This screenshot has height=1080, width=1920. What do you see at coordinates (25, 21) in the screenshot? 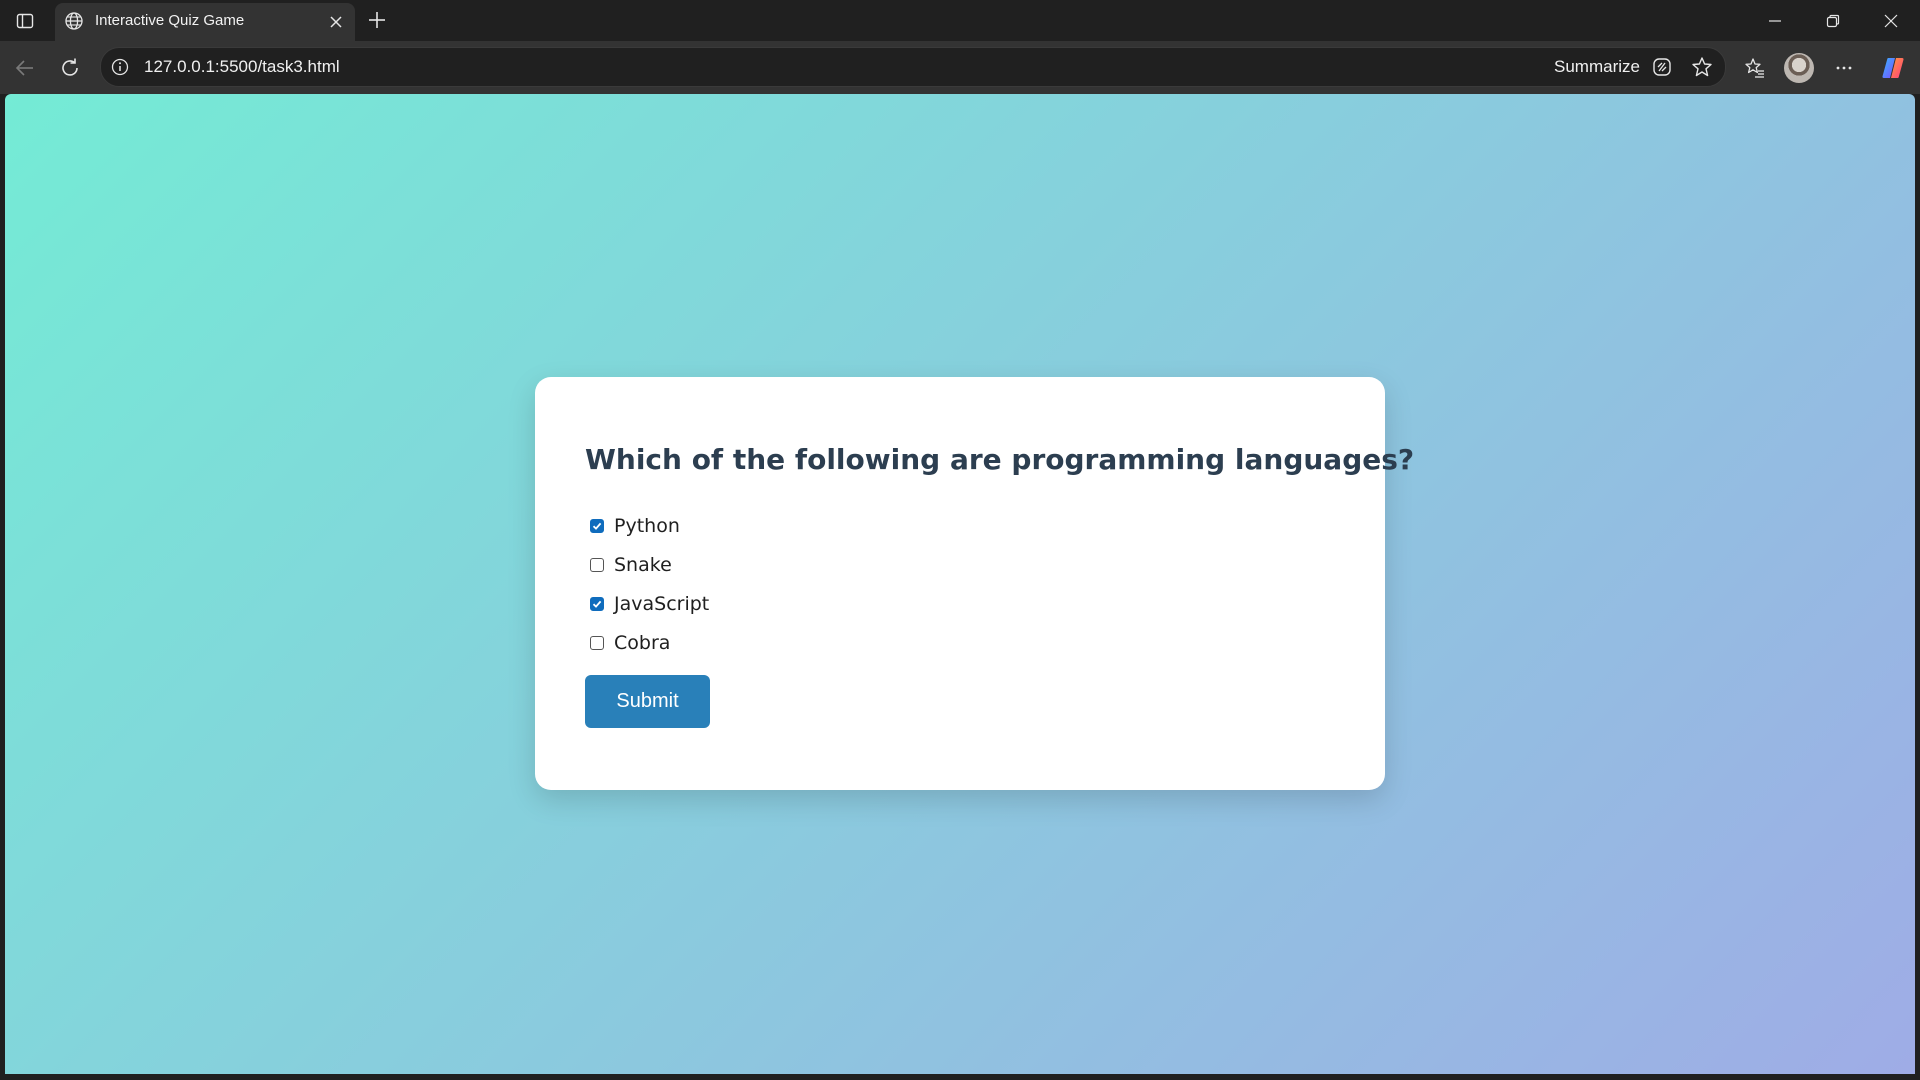
I see `sidebar-icon` at bounding box center [25, 21].